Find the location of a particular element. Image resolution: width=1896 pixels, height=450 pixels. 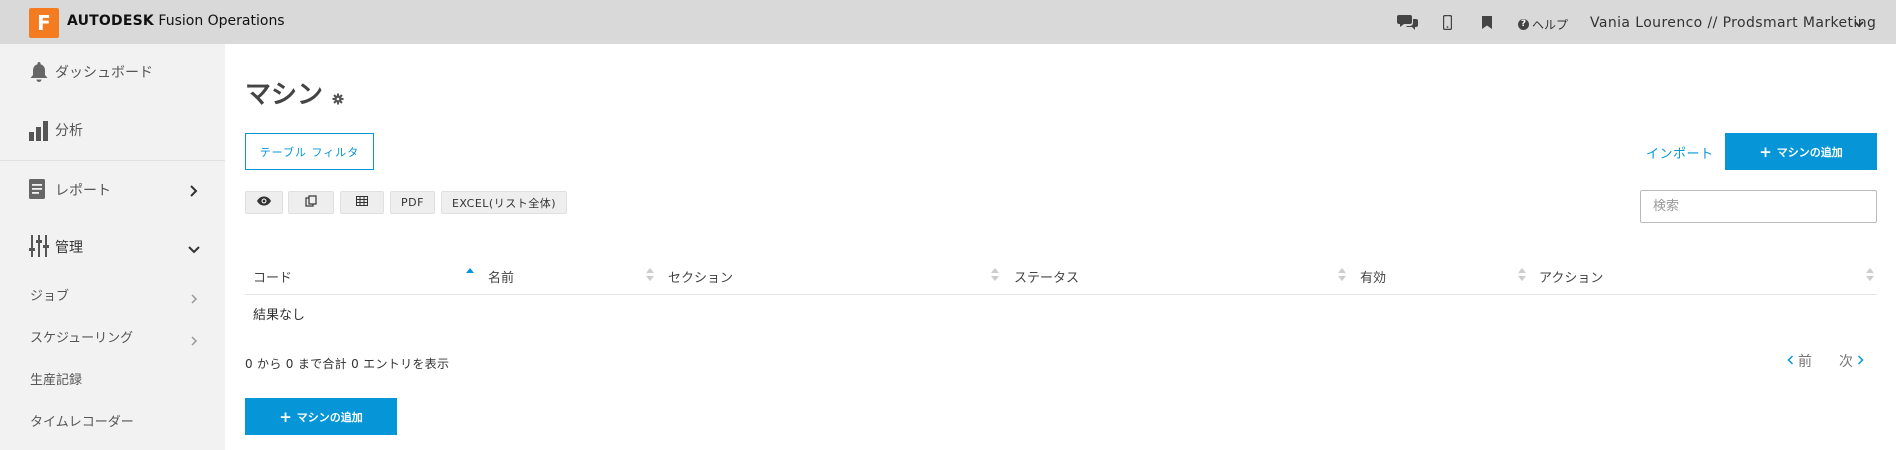

brand-name: AUTODESK Fusion Operations is located at coordinates (176, 21).